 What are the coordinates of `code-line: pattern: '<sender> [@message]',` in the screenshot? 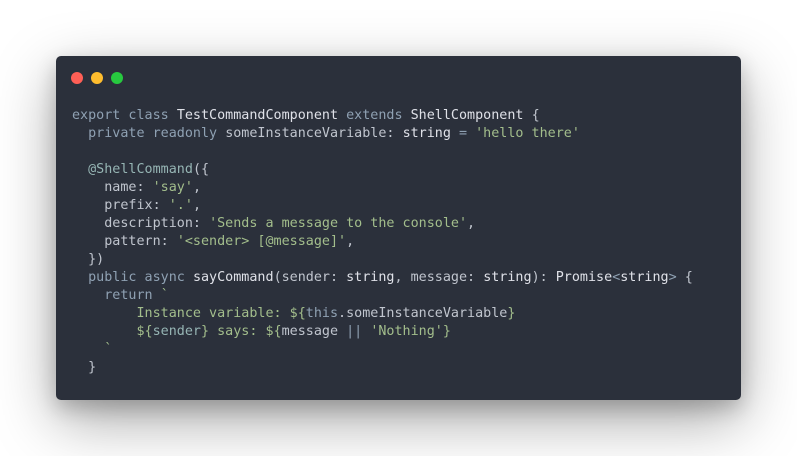 It's located at (382, 242).